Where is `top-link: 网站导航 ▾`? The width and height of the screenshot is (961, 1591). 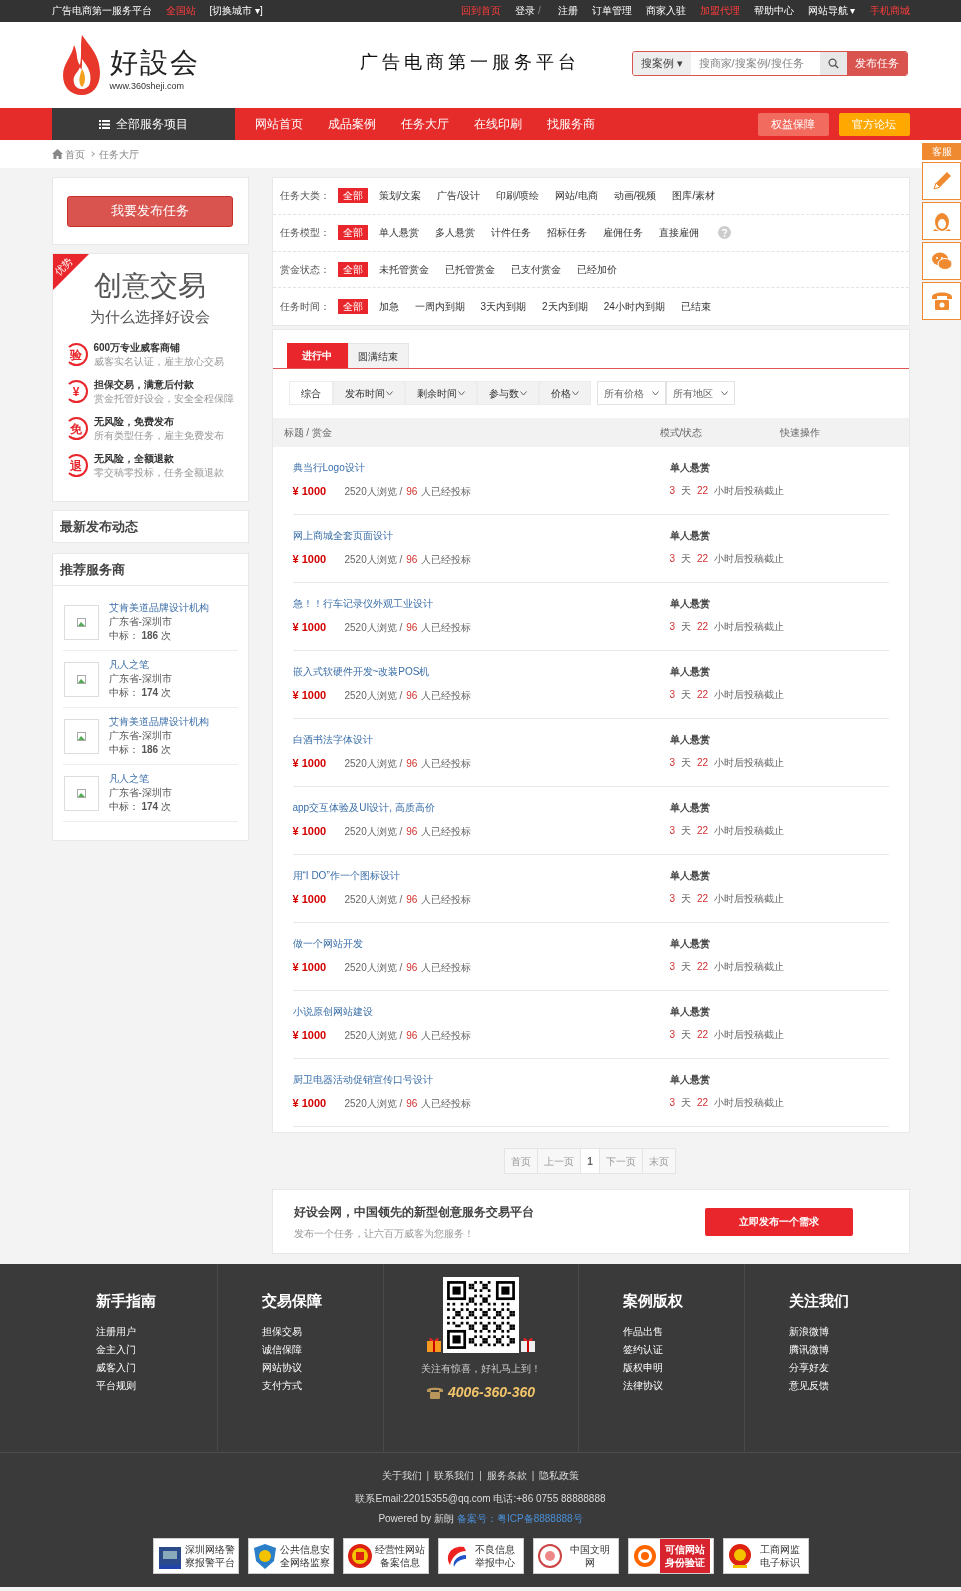 top-link: 网站导航 ▾ is located at coordinates (831, 11).